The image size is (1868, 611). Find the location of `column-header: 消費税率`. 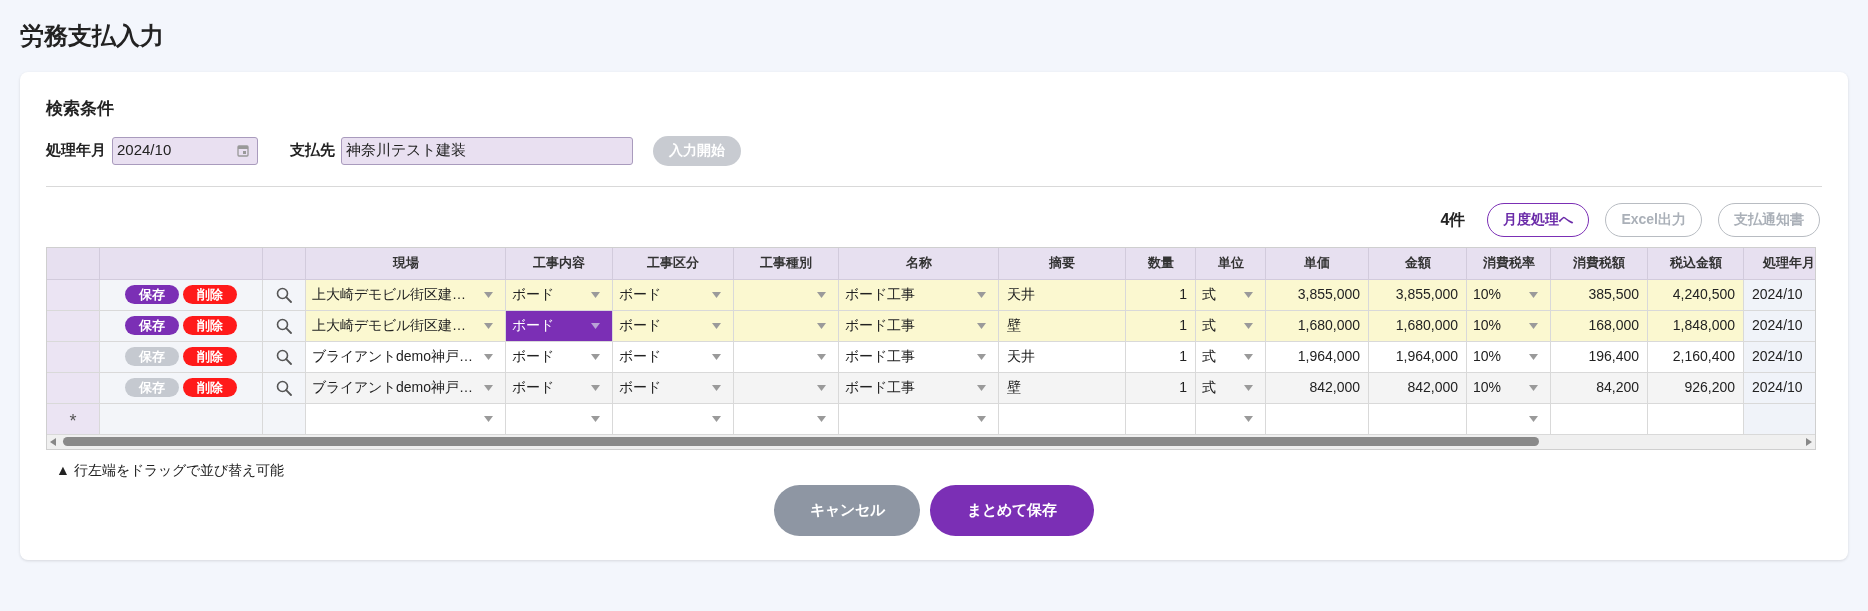

column-header: 消費税率 is located at coordinates (1509, 263).